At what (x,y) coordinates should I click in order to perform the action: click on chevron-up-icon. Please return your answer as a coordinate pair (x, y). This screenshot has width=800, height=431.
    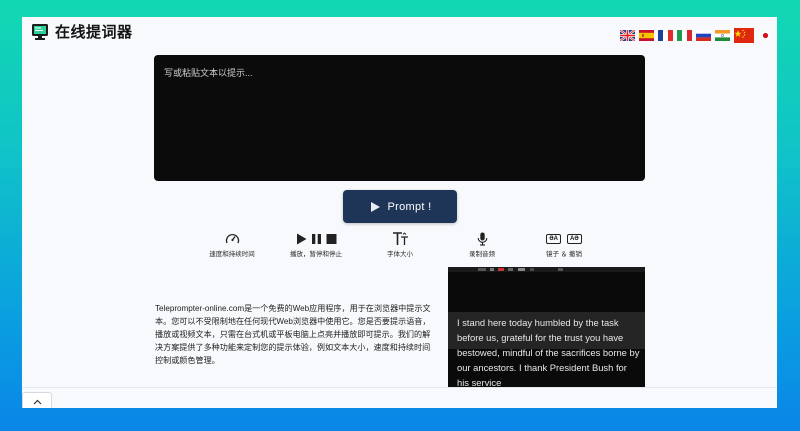
    Looking at the image, I should click on (37, 401).